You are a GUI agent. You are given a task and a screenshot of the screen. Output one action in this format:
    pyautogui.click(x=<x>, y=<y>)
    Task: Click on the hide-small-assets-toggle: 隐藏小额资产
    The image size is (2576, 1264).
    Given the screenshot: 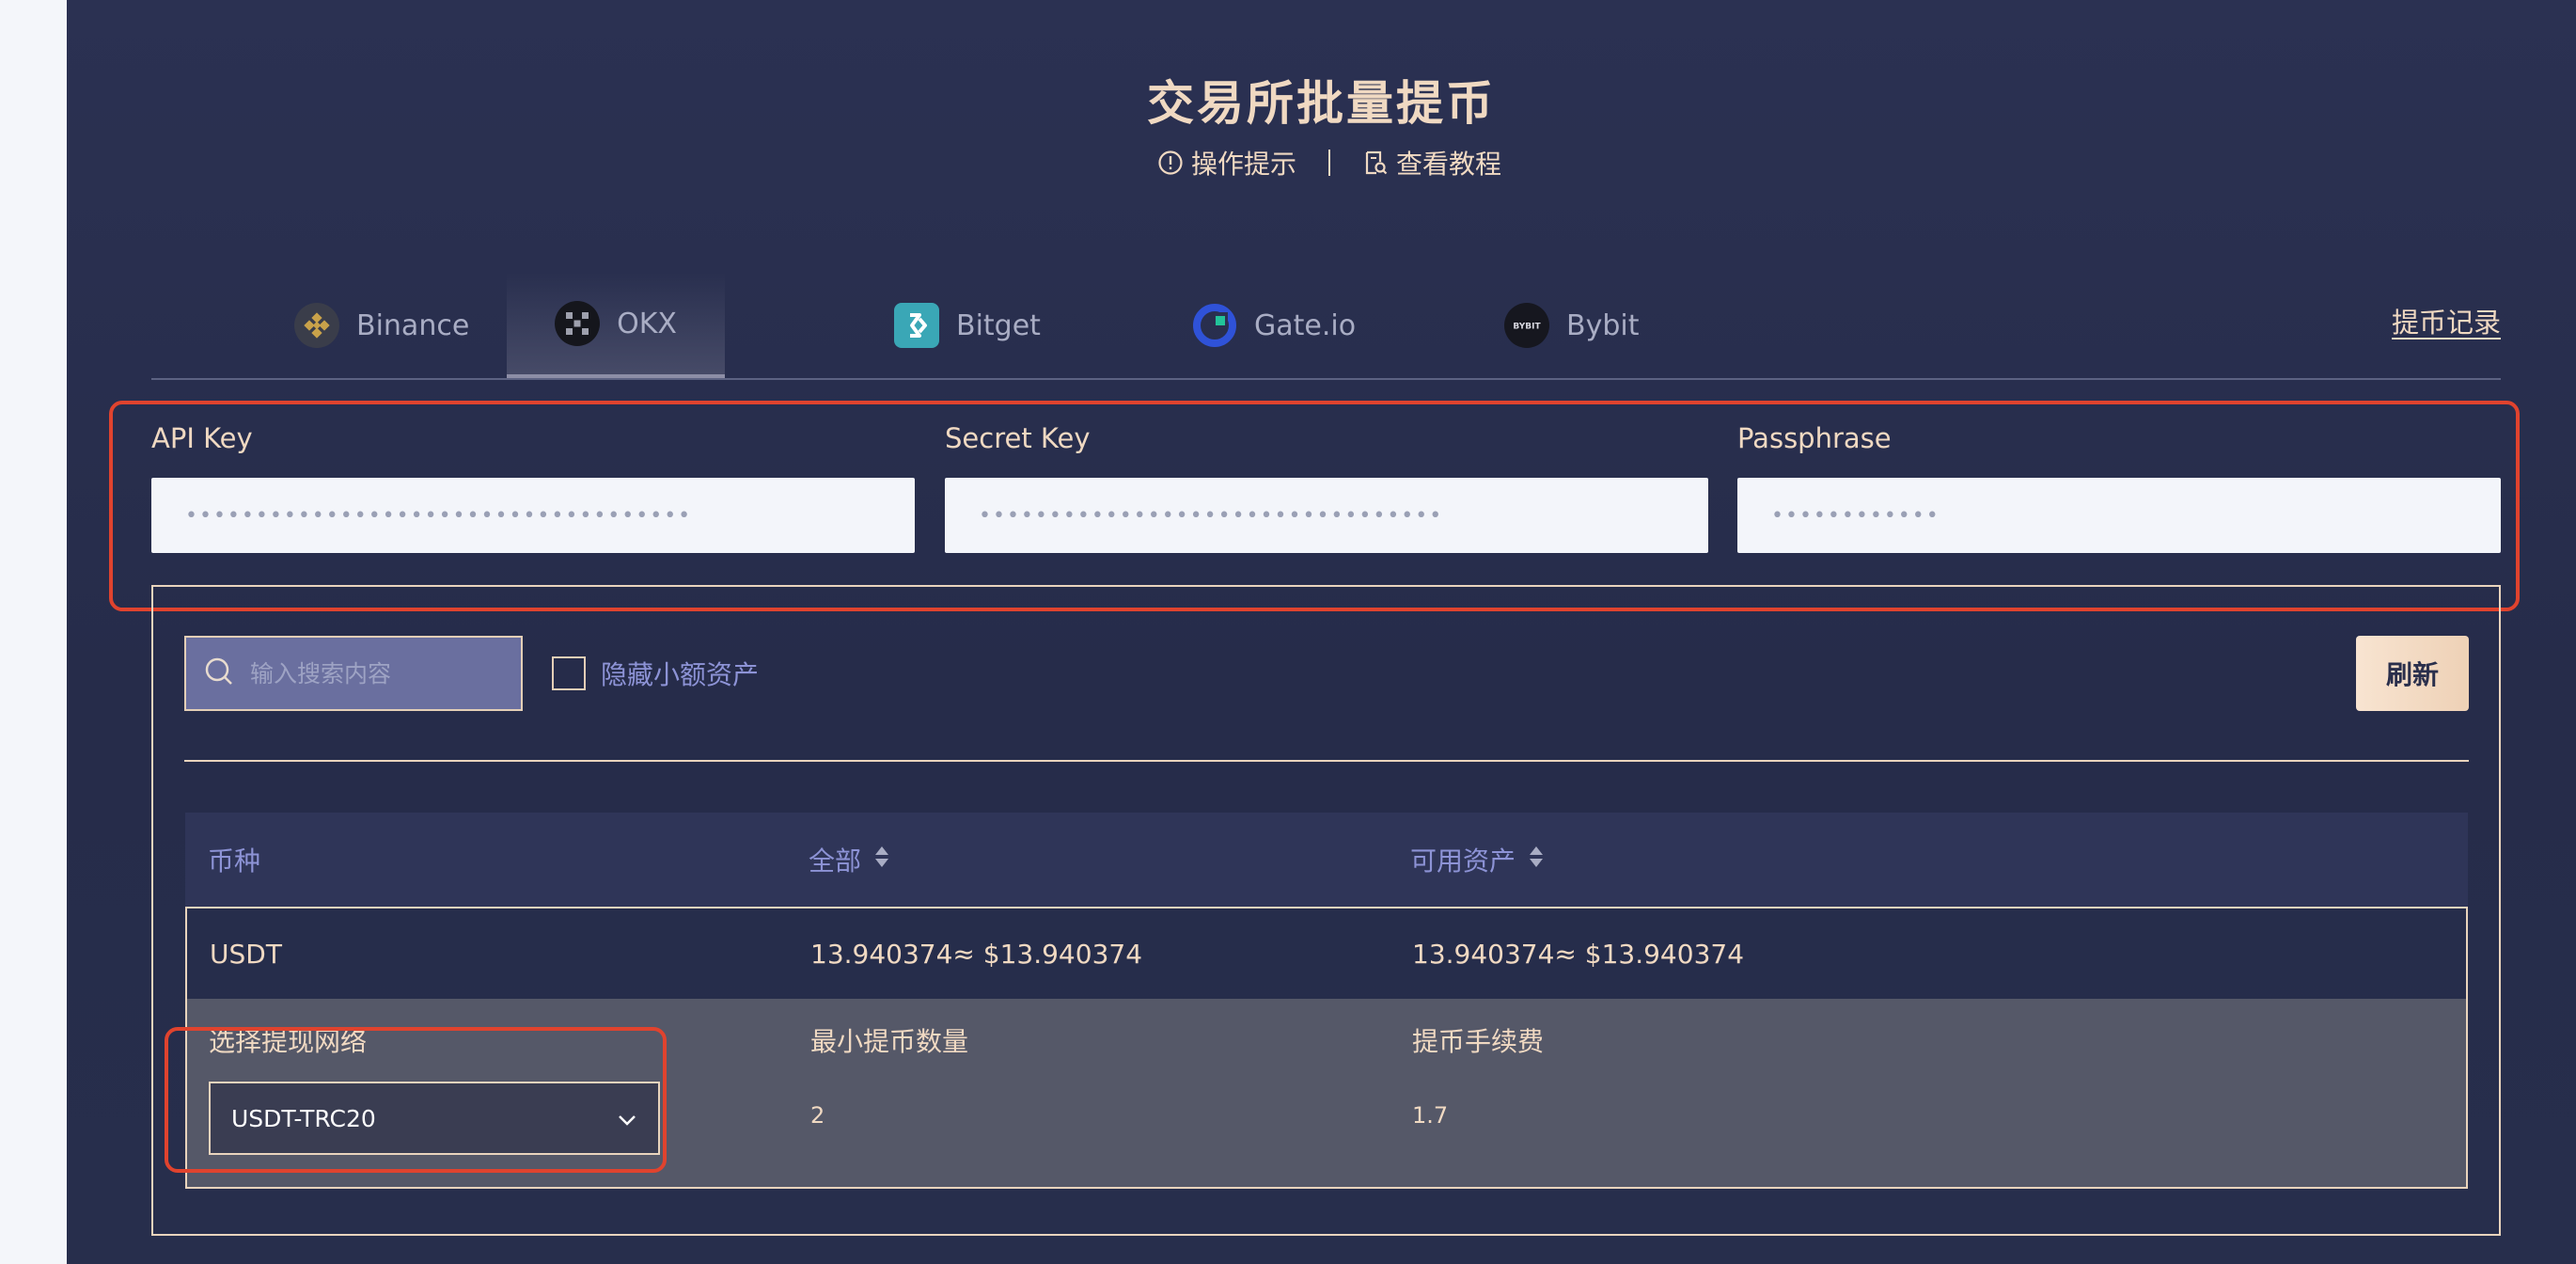 What is the action you would take?
    pyautogui.click(x=655, y=673)
    